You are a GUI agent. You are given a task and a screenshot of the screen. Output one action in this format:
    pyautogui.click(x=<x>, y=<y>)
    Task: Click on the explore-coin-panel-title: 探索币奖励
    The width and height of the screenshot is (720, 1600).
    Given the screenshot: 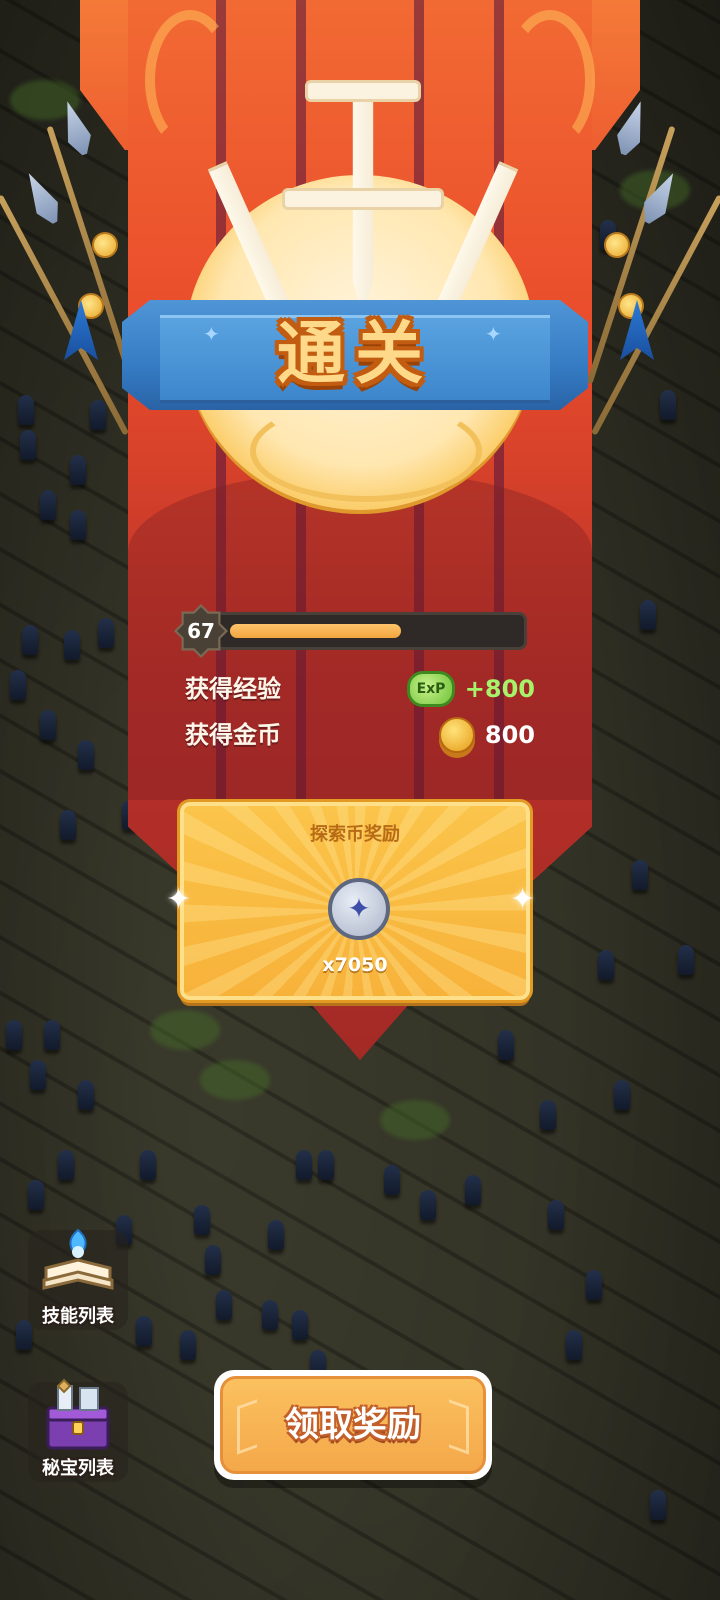 What is the action you would take?
    pyautogui.click(x=355, y=834)
    